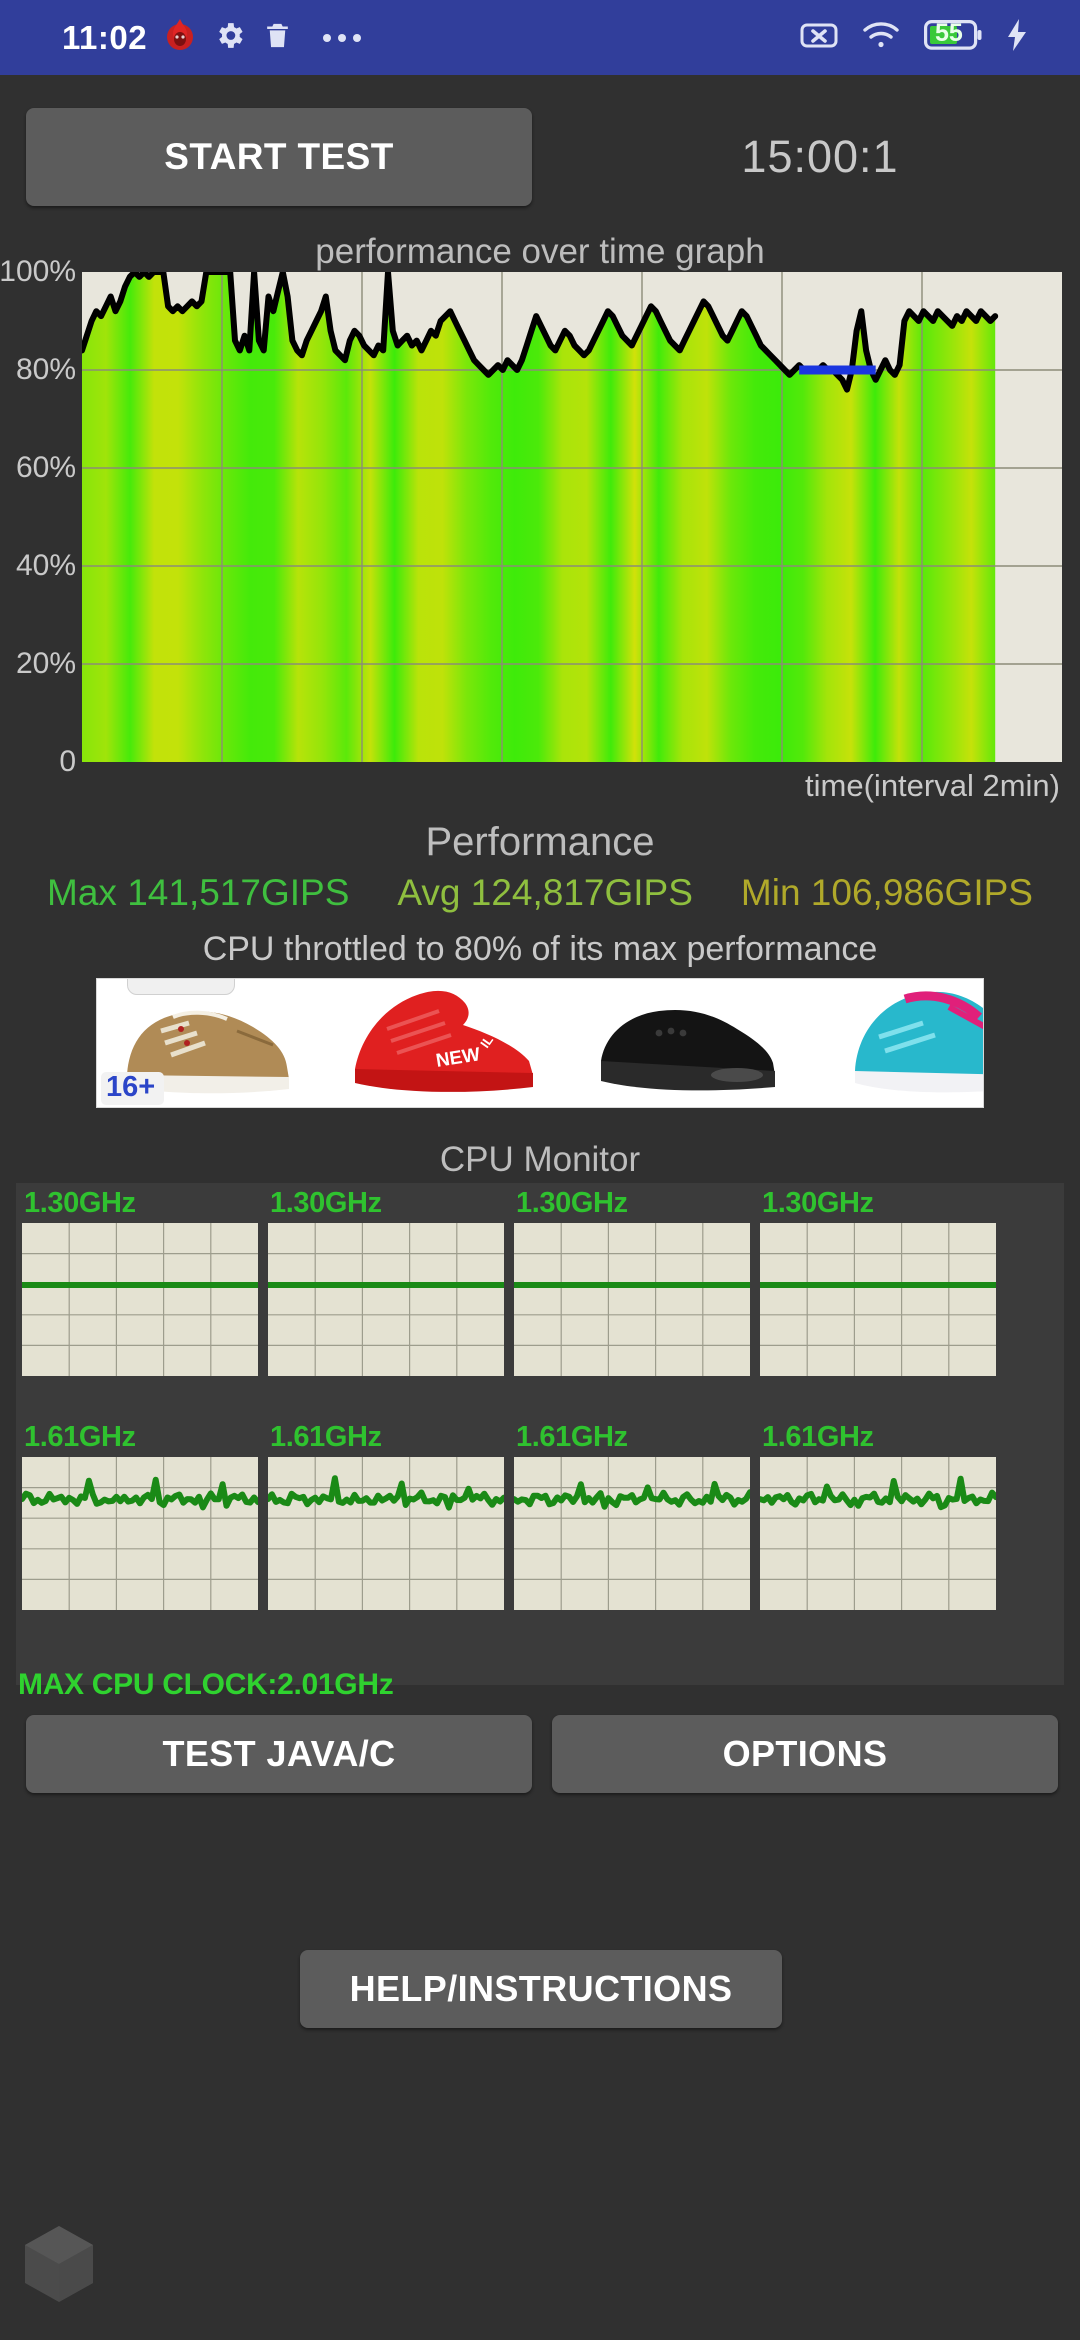 Image resolution: width=1080 pixels, height=2340 pixels. I want to click on x-axis-label: time(interval 2min), so click(932, 785).